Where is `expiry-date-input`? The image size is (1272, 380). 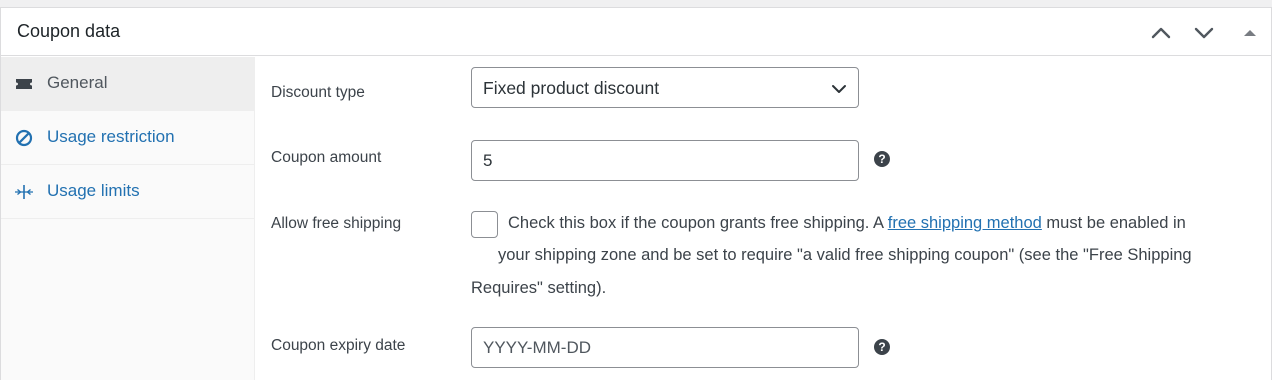 expiry-date-input is located at coordinates (665, 347).